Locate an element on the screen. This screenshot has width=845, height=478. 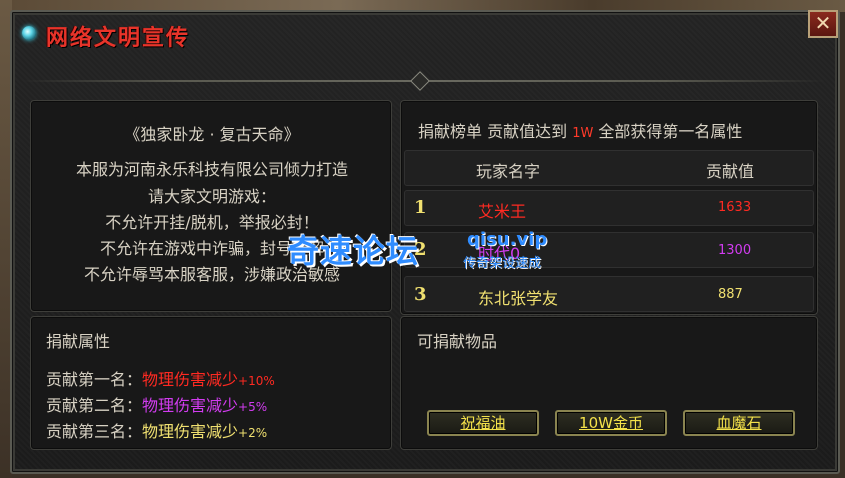
contribution-value: 1633 is located at coordinates (735, 207).